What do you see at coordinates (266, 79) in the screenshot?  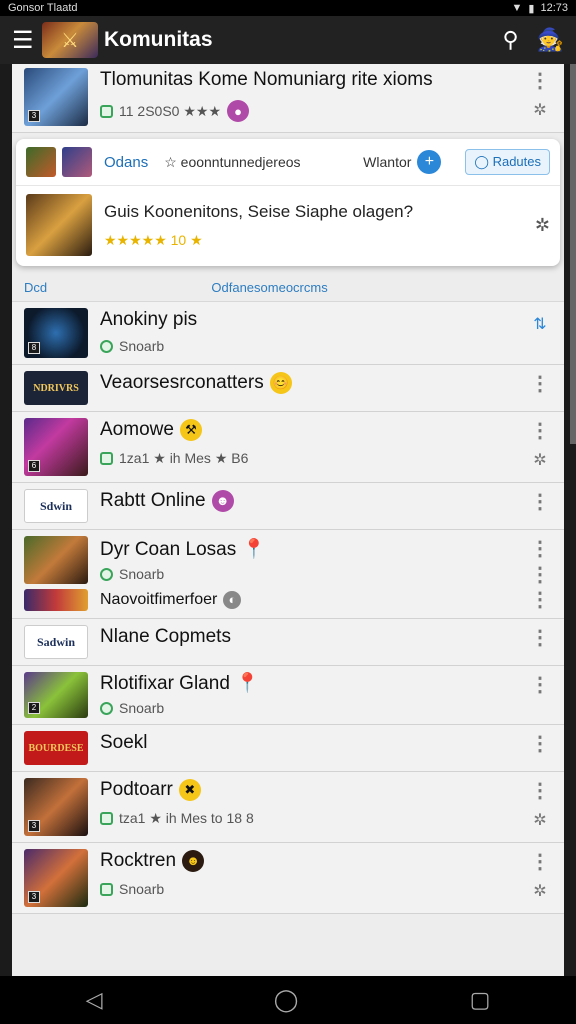 I see `community-name: Tlomunitas Kome Nomuniarg rite xioms` at bounding box center [266, 79].